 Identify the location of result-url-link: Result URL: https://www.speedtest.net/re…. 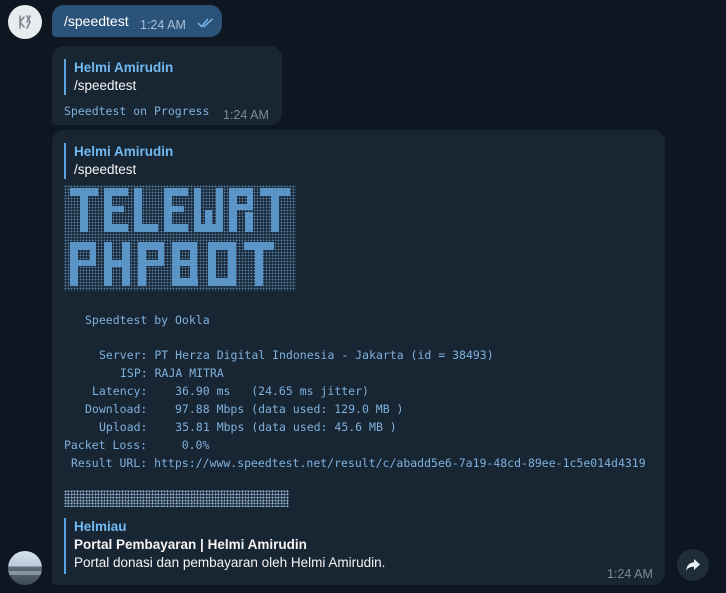
(358, 463).